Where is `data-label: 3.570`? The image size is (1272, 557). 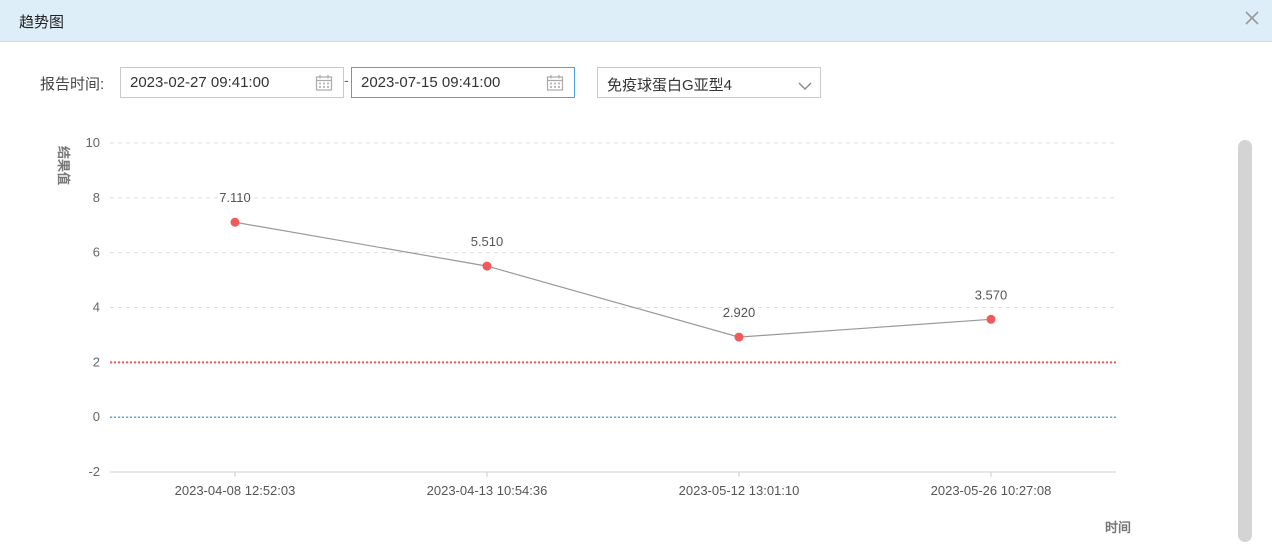
data-label: 3.570 is located at coordinates (991, 294).